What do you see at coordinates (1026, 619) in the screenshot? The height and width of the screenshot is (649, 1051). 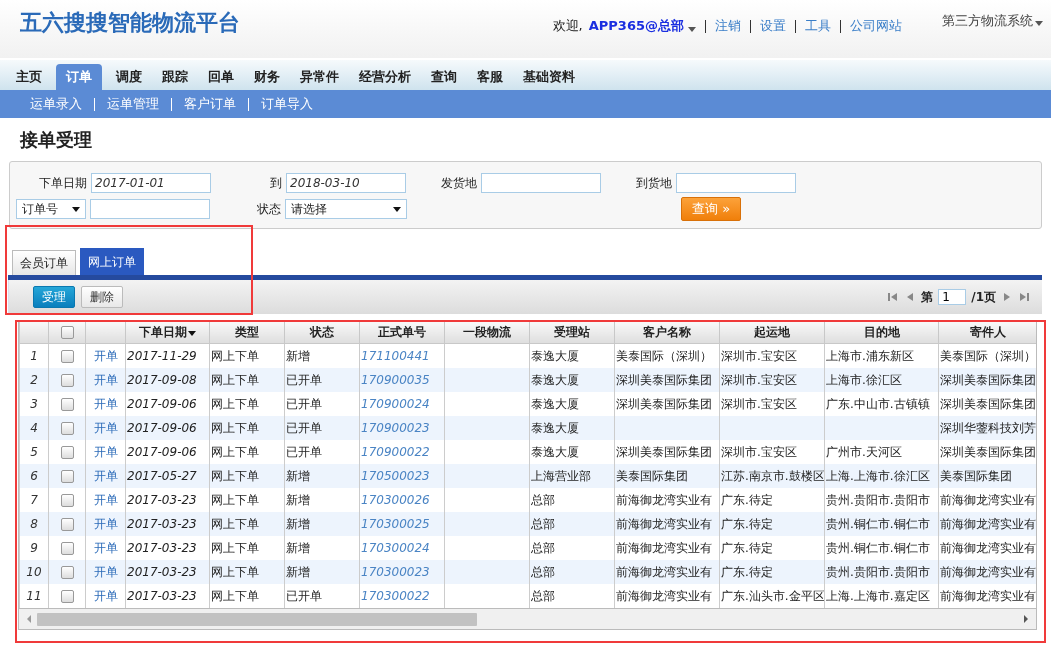 I see `scroll-right-icon` at bounding box center [1026, 619].